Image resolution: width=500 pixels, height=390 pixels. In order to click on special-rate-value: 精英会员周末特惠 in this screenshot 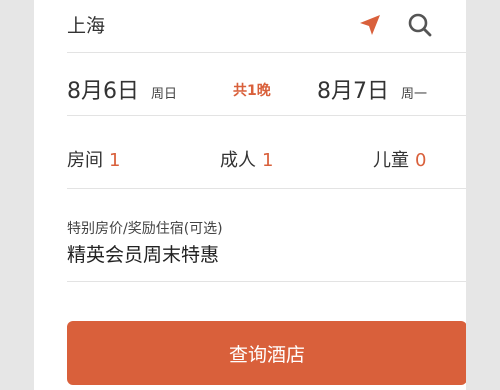, I will do `click(143, 255)`.